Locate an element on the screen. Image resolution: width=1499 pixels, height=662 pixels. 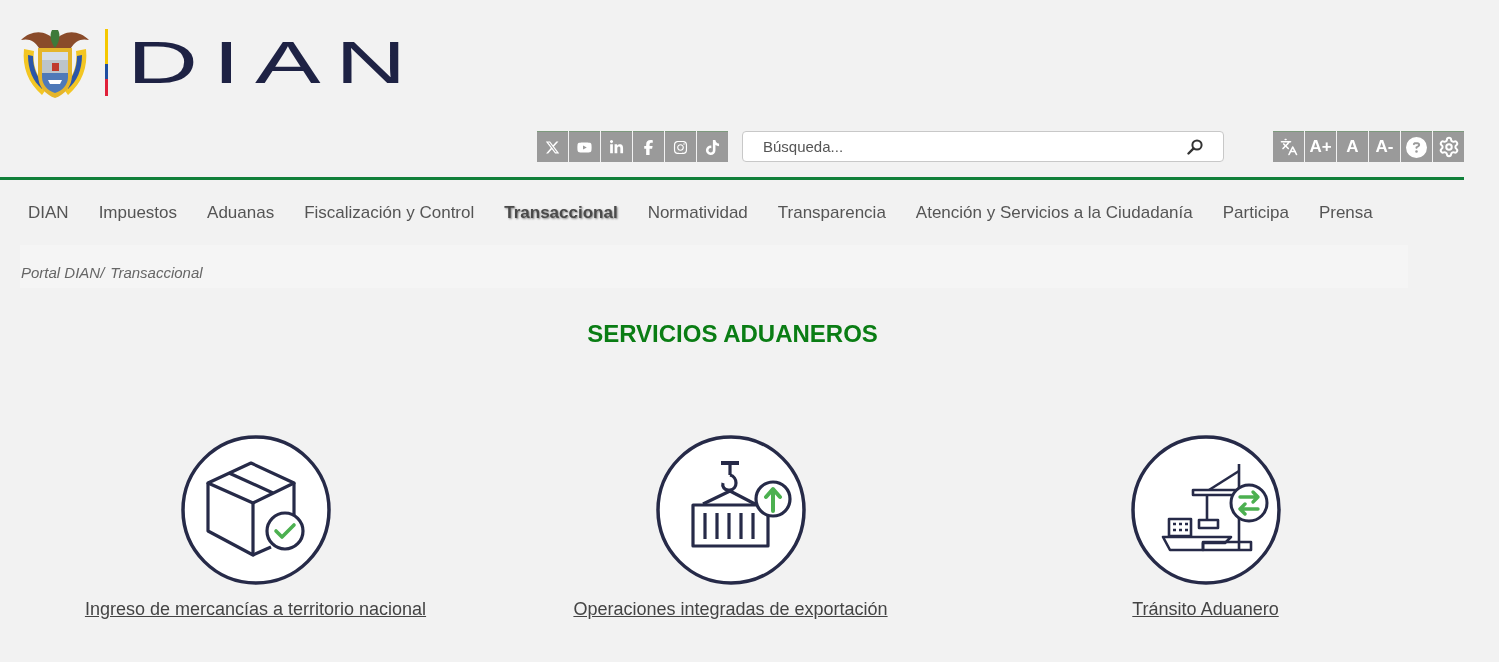
ship-crane-exchange-icon is located at coordinates (1205, 510).